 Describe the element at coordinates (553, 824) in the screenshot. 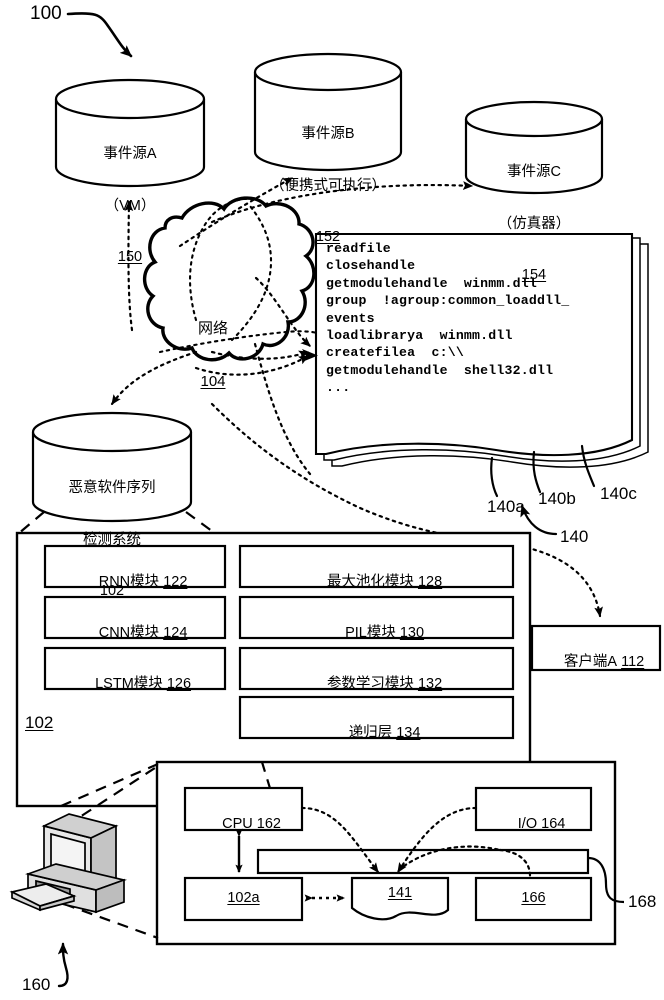

I see `io-ref: 164` at that location.